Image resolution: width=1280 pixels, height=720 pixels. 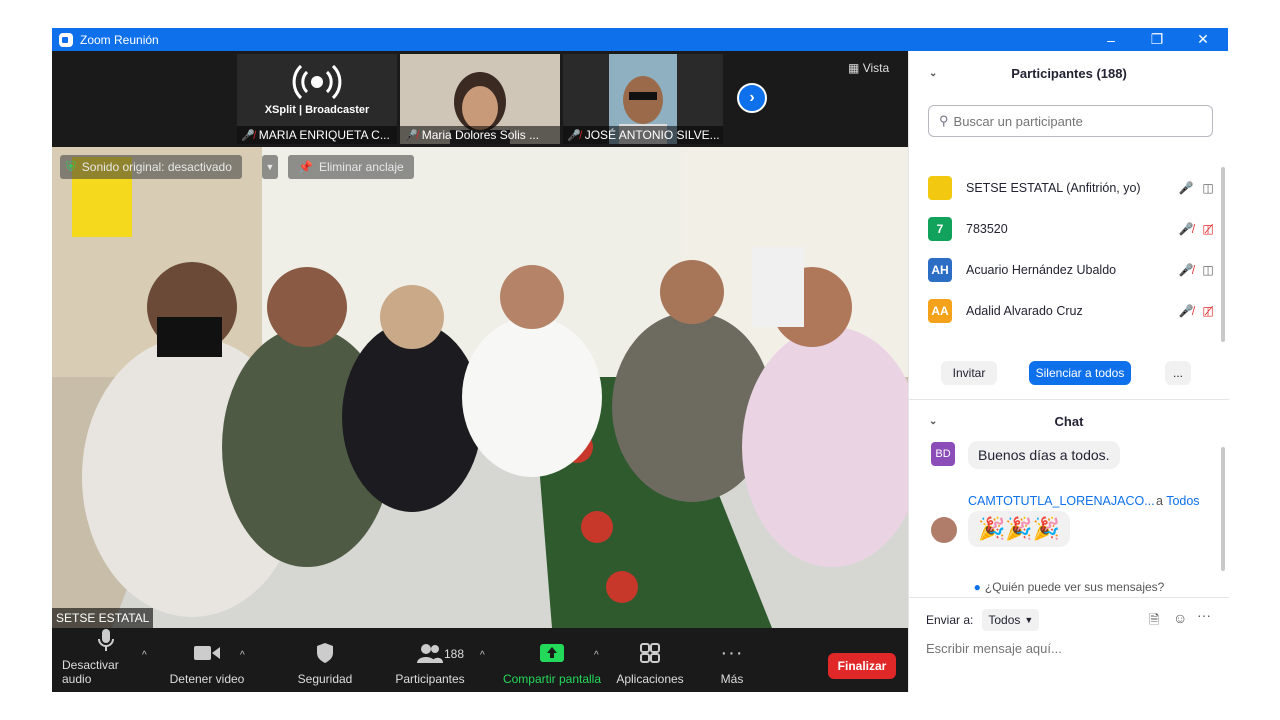 I want to click on stop-video-button: Detener video, so click(x=207, y=660).